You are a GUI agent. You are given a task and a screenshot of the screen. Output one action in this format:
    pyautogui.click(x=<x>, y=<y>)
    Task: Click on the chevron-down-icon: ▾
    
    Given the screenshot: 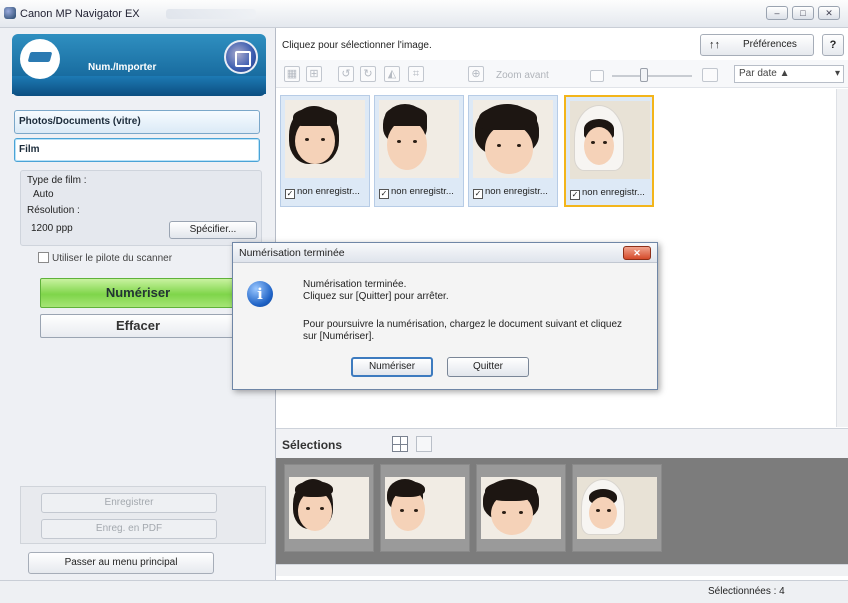 What is the action you would take?
    pyautogui.click(x=837, y=73)
    